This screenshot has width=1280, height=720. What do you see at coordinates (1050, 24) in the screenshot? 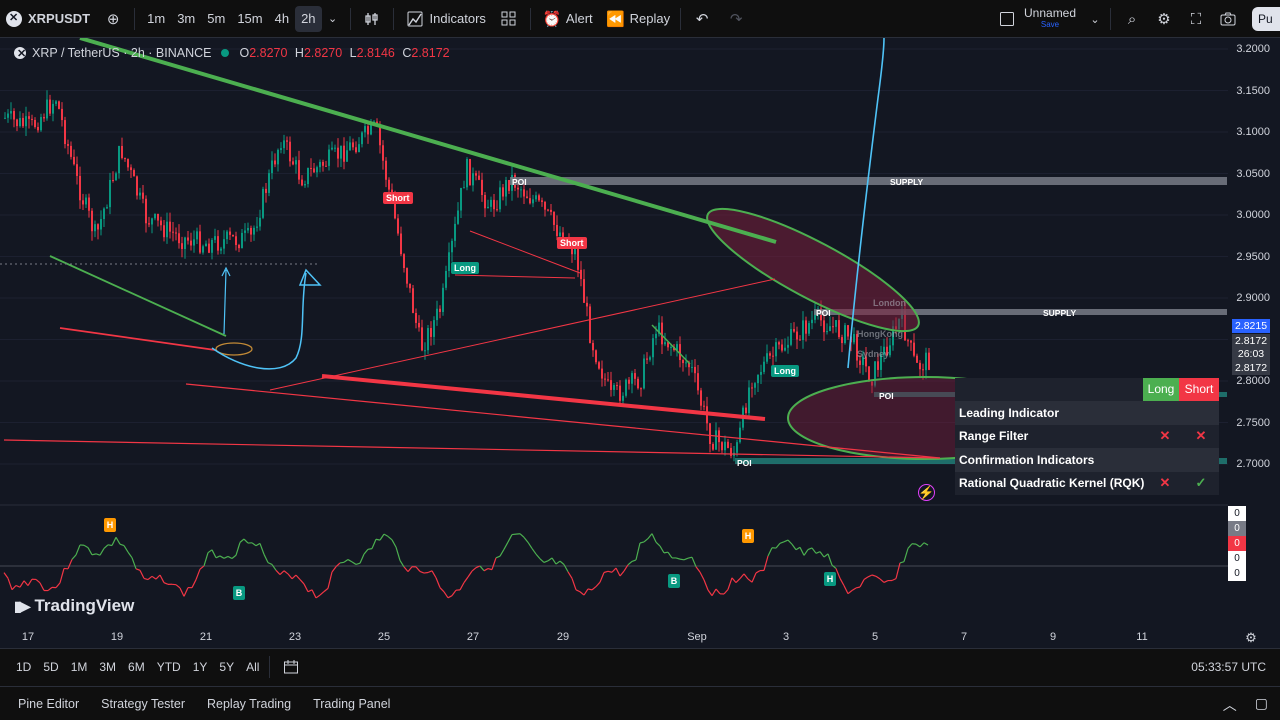
I see `layout-save-label: Save` at bounding box center [1050, 24].